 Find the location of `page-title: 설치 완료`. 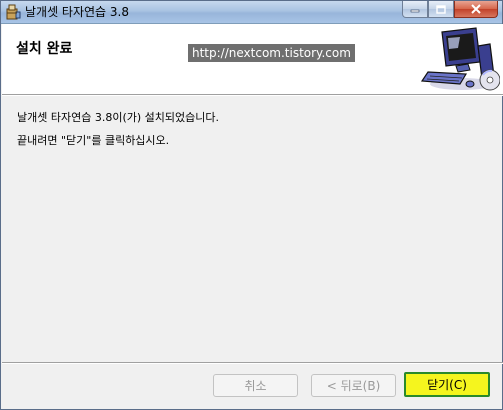

page-title: 설치 완료 is located at coordinates (44, 49).